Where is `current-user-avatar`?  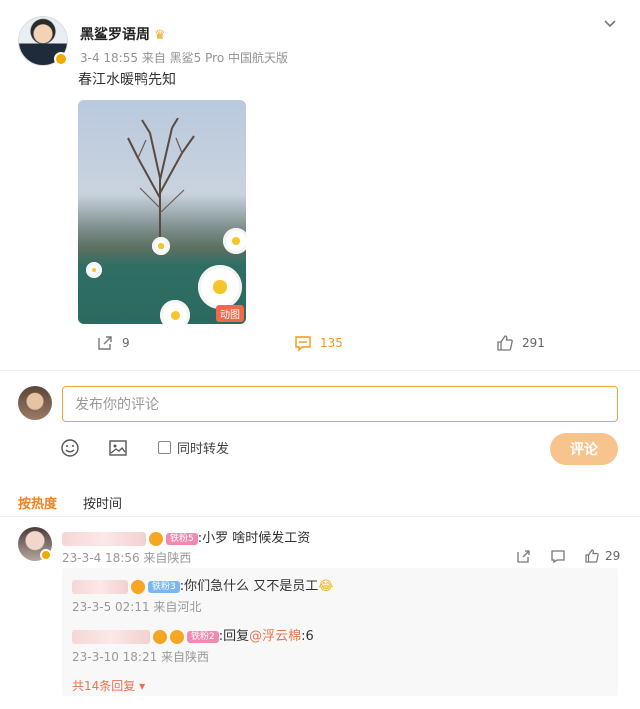 current-user-avatar is located at coordinates (35, 403).